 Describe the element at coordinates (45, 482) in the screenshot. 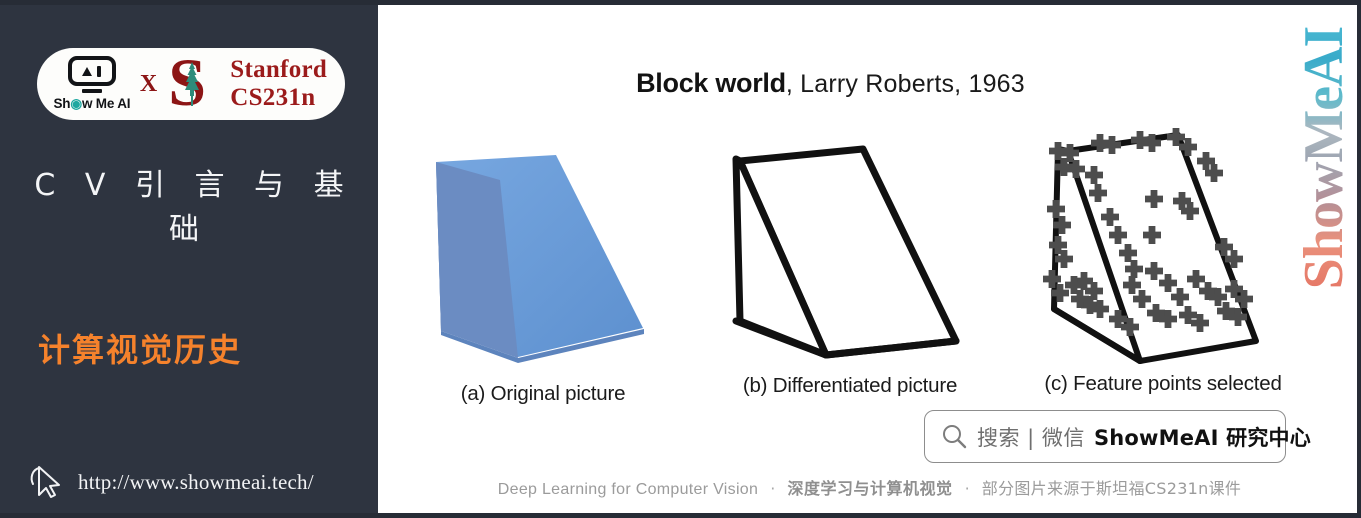

I see `cursor-pointer-icon` at that location.